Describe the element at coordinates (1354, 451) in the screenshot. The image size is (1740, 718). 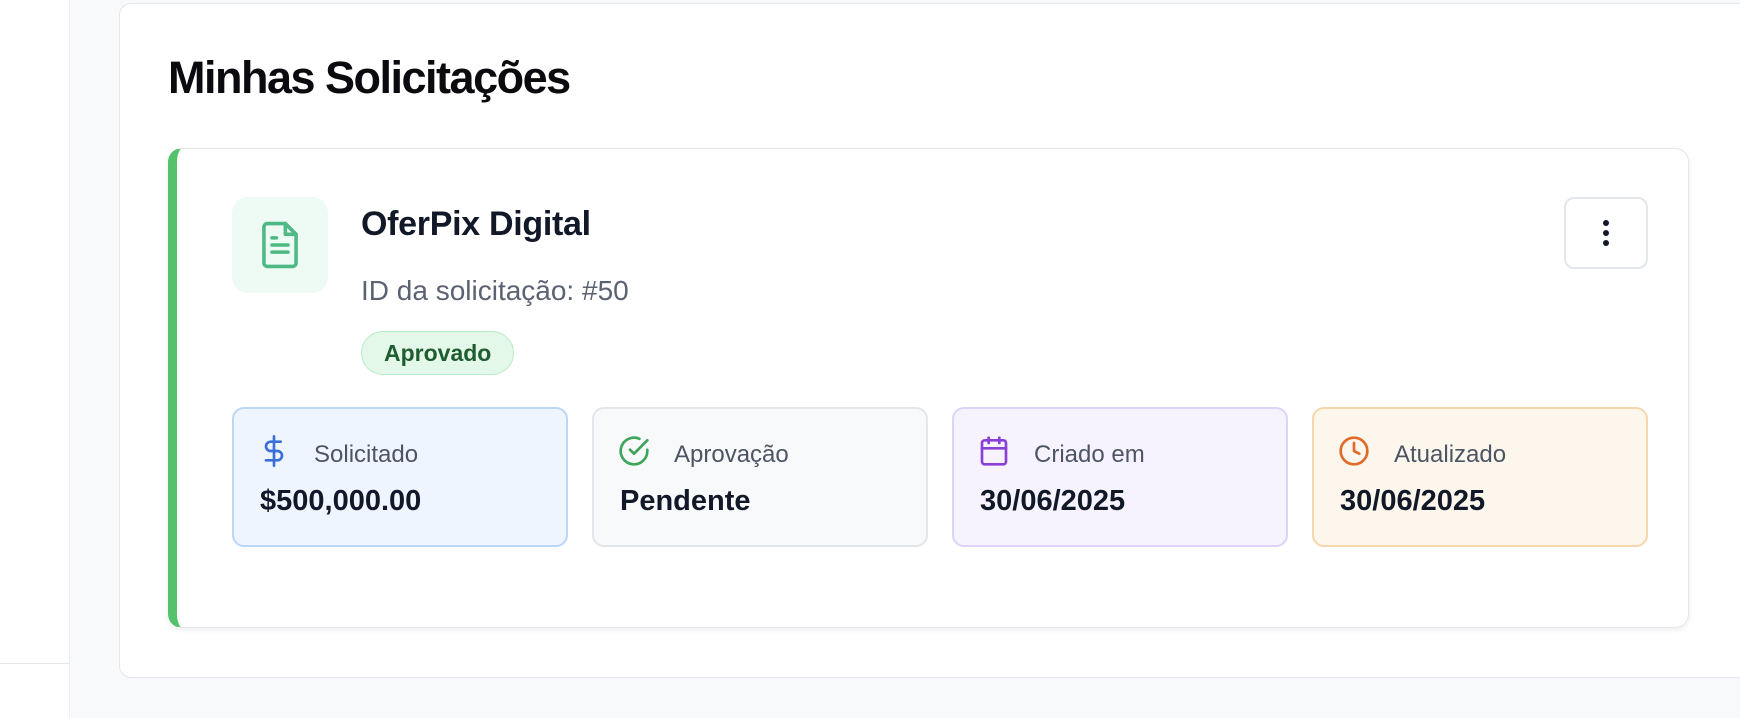
I see `clock-icon` at that location.